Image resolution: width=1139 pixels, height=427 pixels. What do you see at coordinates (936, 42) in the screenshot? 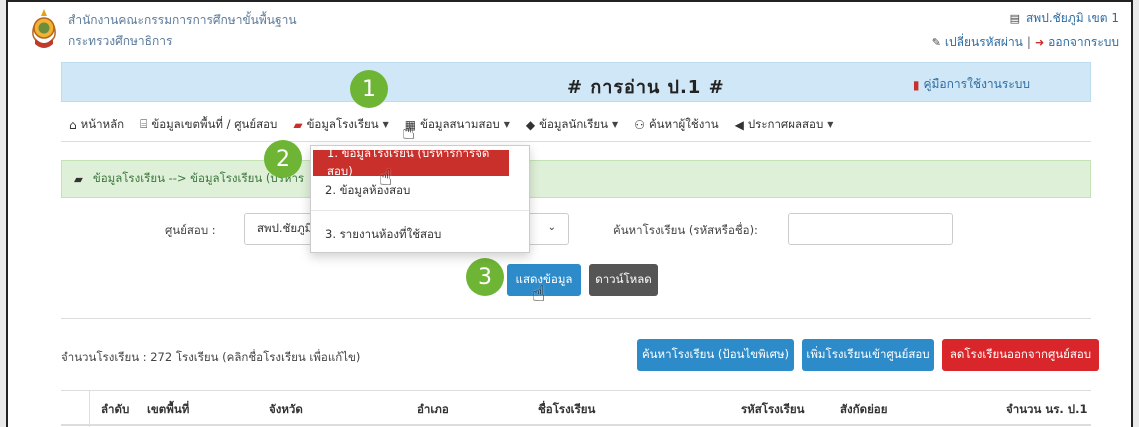
I see `edit-icon: ✎` at bounding box center [936, 42].